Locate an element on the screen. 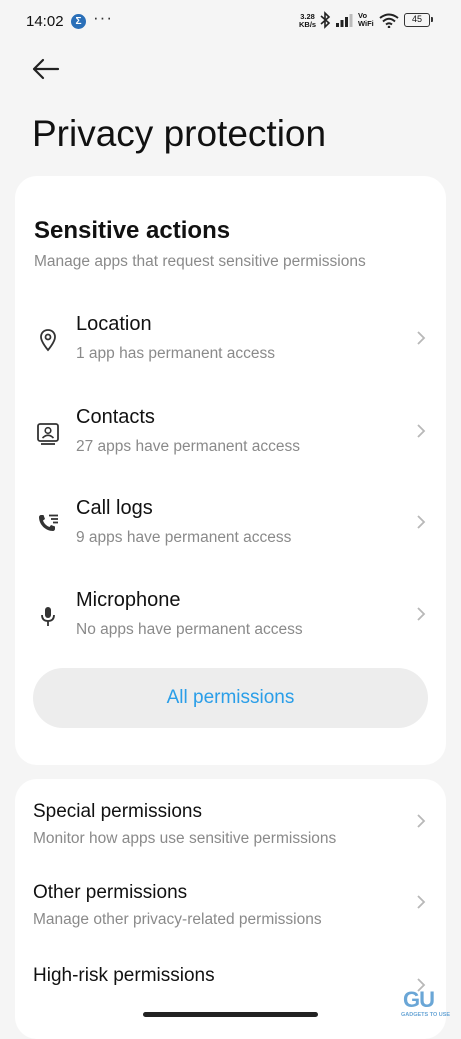 The height and width of the screenshot is (1039, 461). item-label: High-risk permissions is located at coordinates (124, 975).